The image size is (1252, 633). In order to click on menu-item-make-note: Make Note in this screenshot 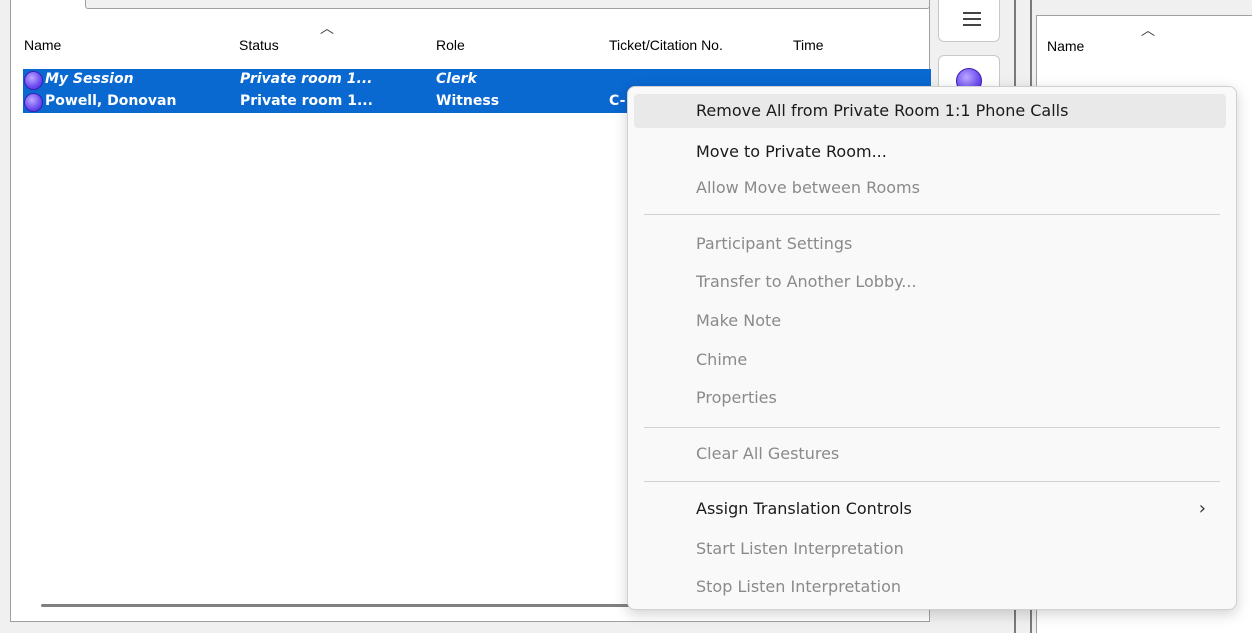, I will do `click(930, 321)`.